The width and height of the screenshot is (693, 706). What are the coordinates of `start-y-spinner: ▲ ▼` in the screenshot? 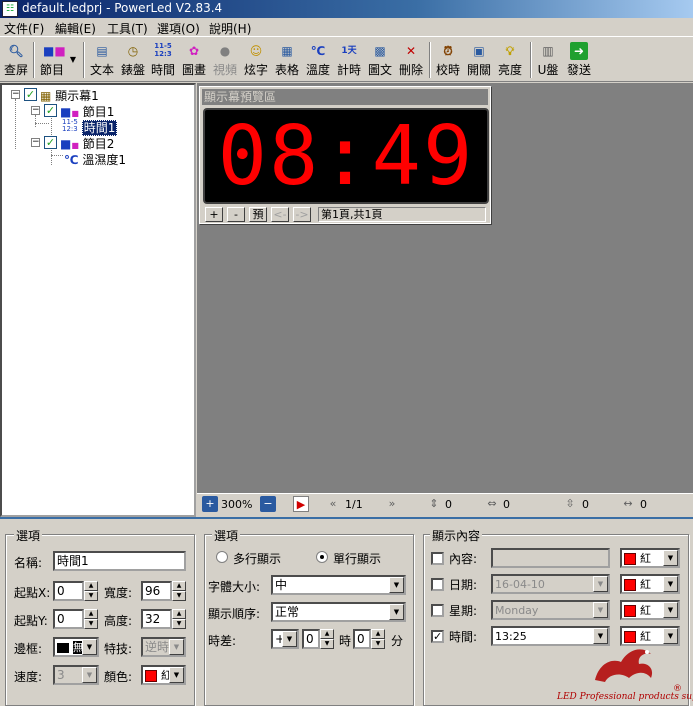 It's located at (91, 619).